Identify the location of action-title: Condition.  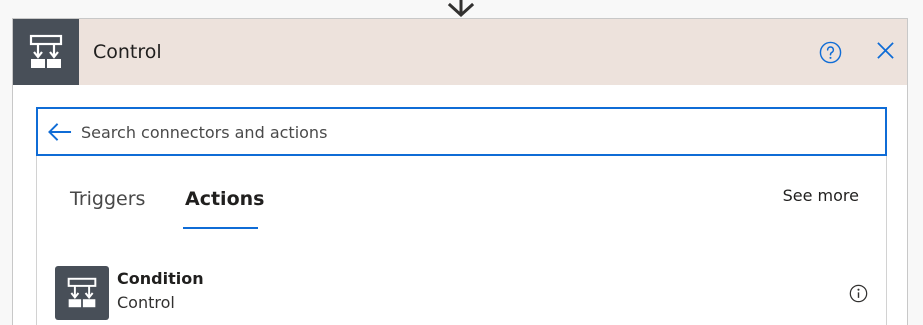
(160, 278).